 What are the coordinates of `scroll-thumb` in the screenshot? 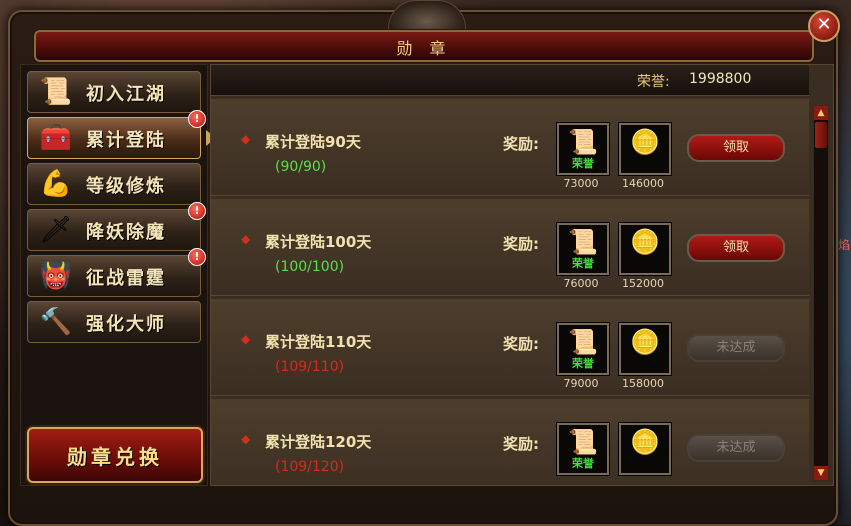 It's located at (821, 135).